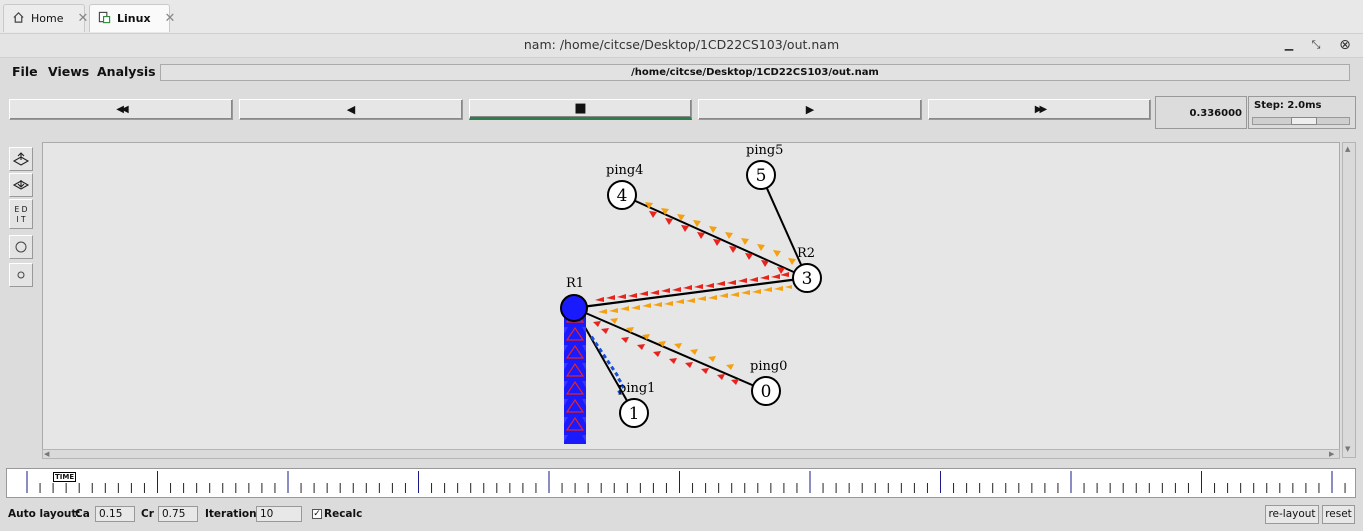 The image size is (1363, 531). I want to click on recalc-checkbox: ✓, so click(317, 514).